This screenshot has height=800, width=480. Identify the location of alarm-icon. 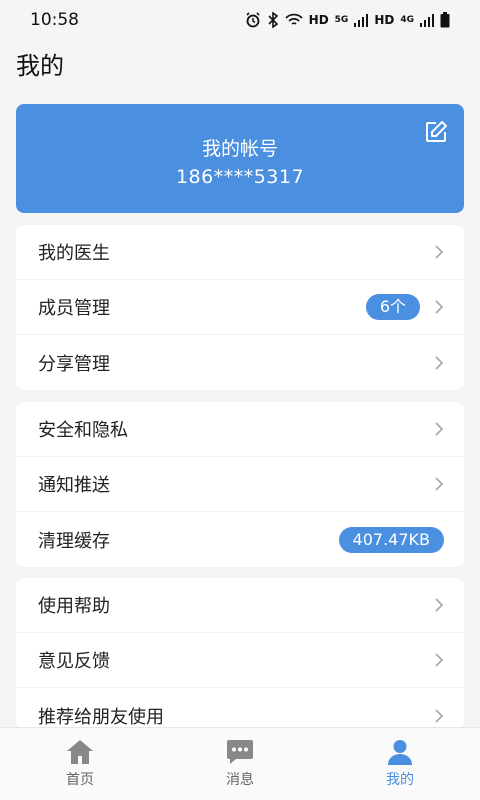
(253, 20).